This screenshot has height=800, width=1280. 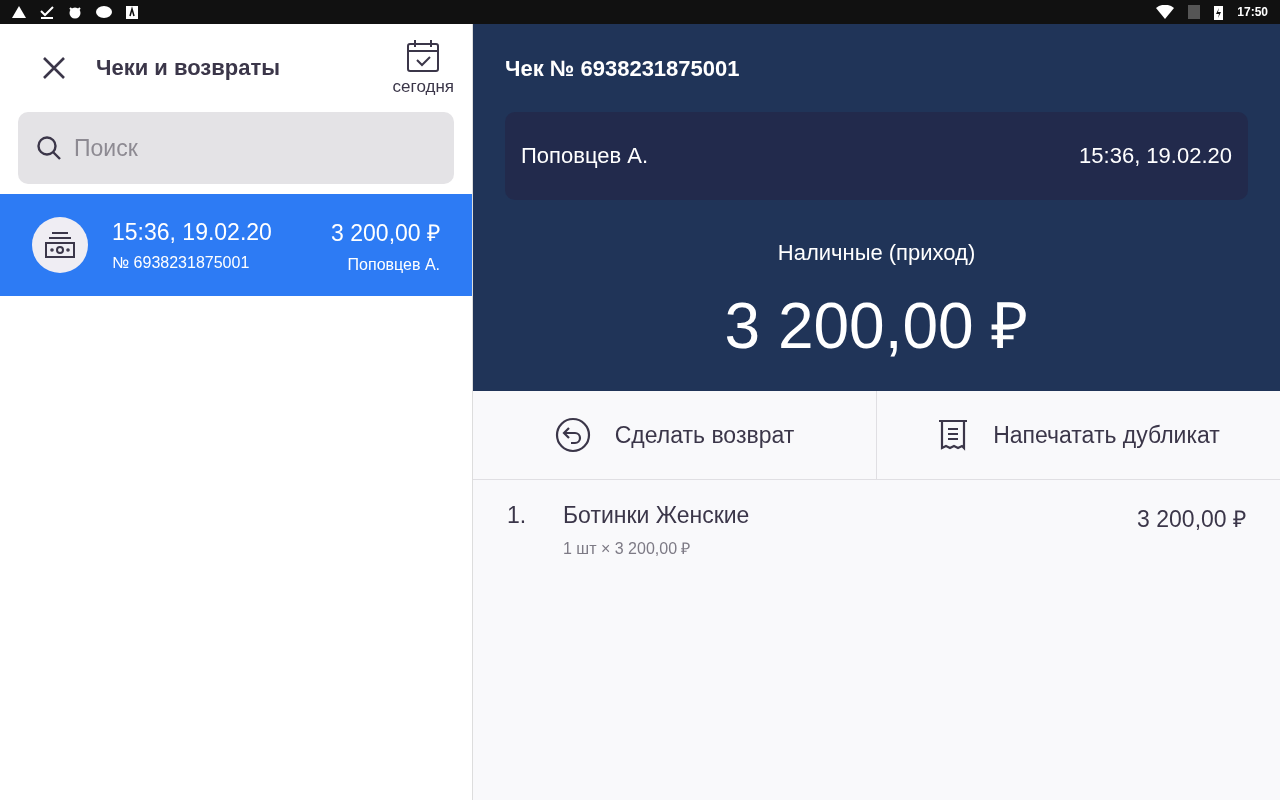 What do you see at coordinates (623, 69) in the screenshot?
I see `receipt-title: Чек № 6938231875001` at bounding box center [623, 69].